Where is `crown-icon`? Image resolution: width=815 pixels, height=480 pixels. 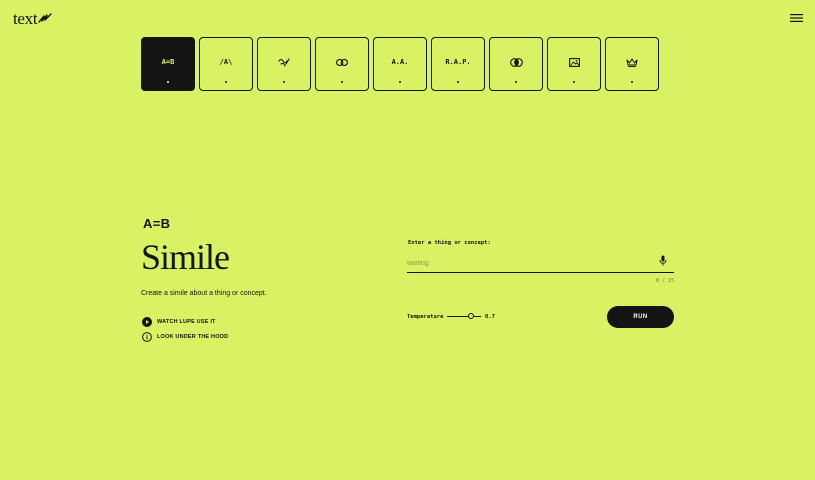
crown-icon is located at coordinates (632, 62).